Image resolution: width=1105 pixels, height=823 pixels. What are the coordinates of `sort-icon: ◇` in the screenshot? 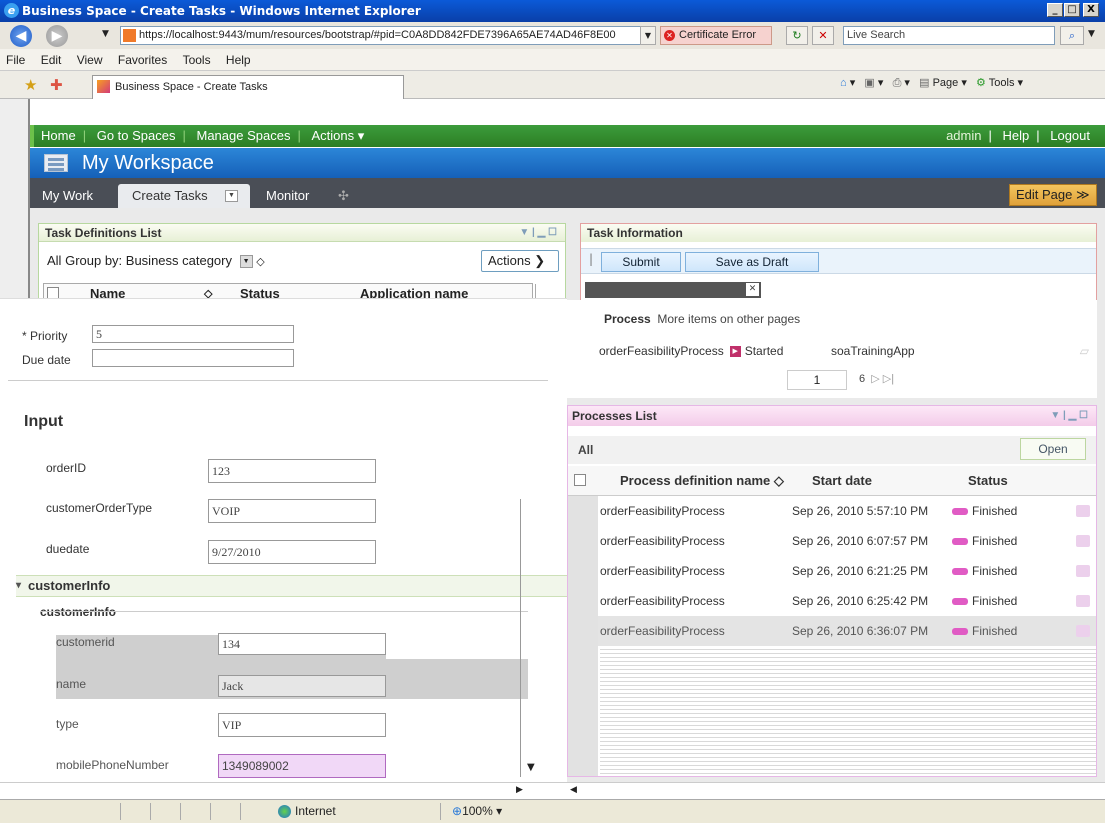 It's located at (260, 262).